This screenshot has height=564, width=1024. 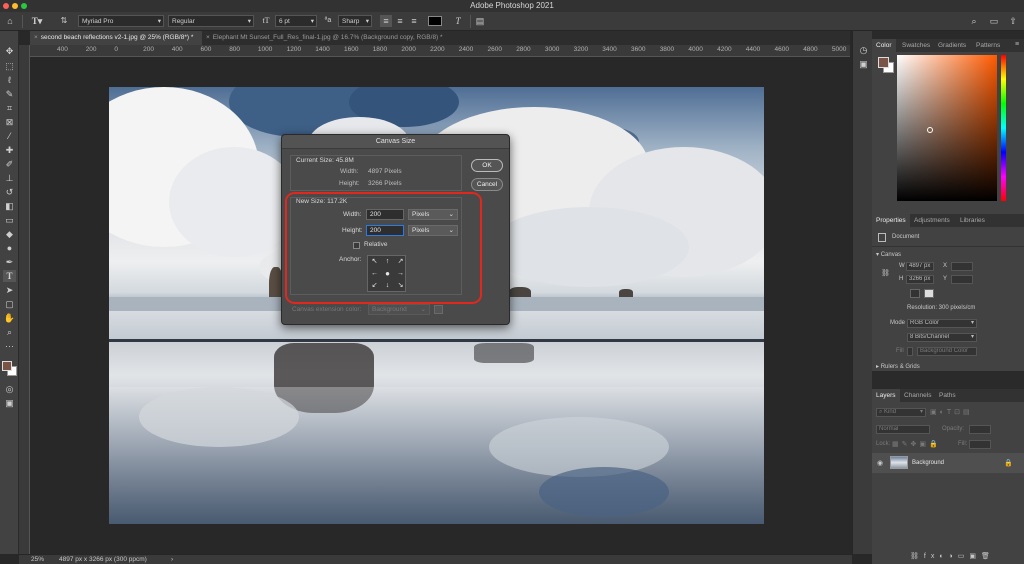 I want to click on anchor-n-arrow-icon: ↑, so click(x=387, y=262).